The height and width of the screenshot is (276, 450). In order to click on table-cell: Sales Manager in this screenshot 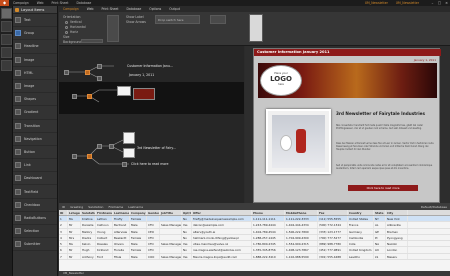, I will do `click(171, 244)`.